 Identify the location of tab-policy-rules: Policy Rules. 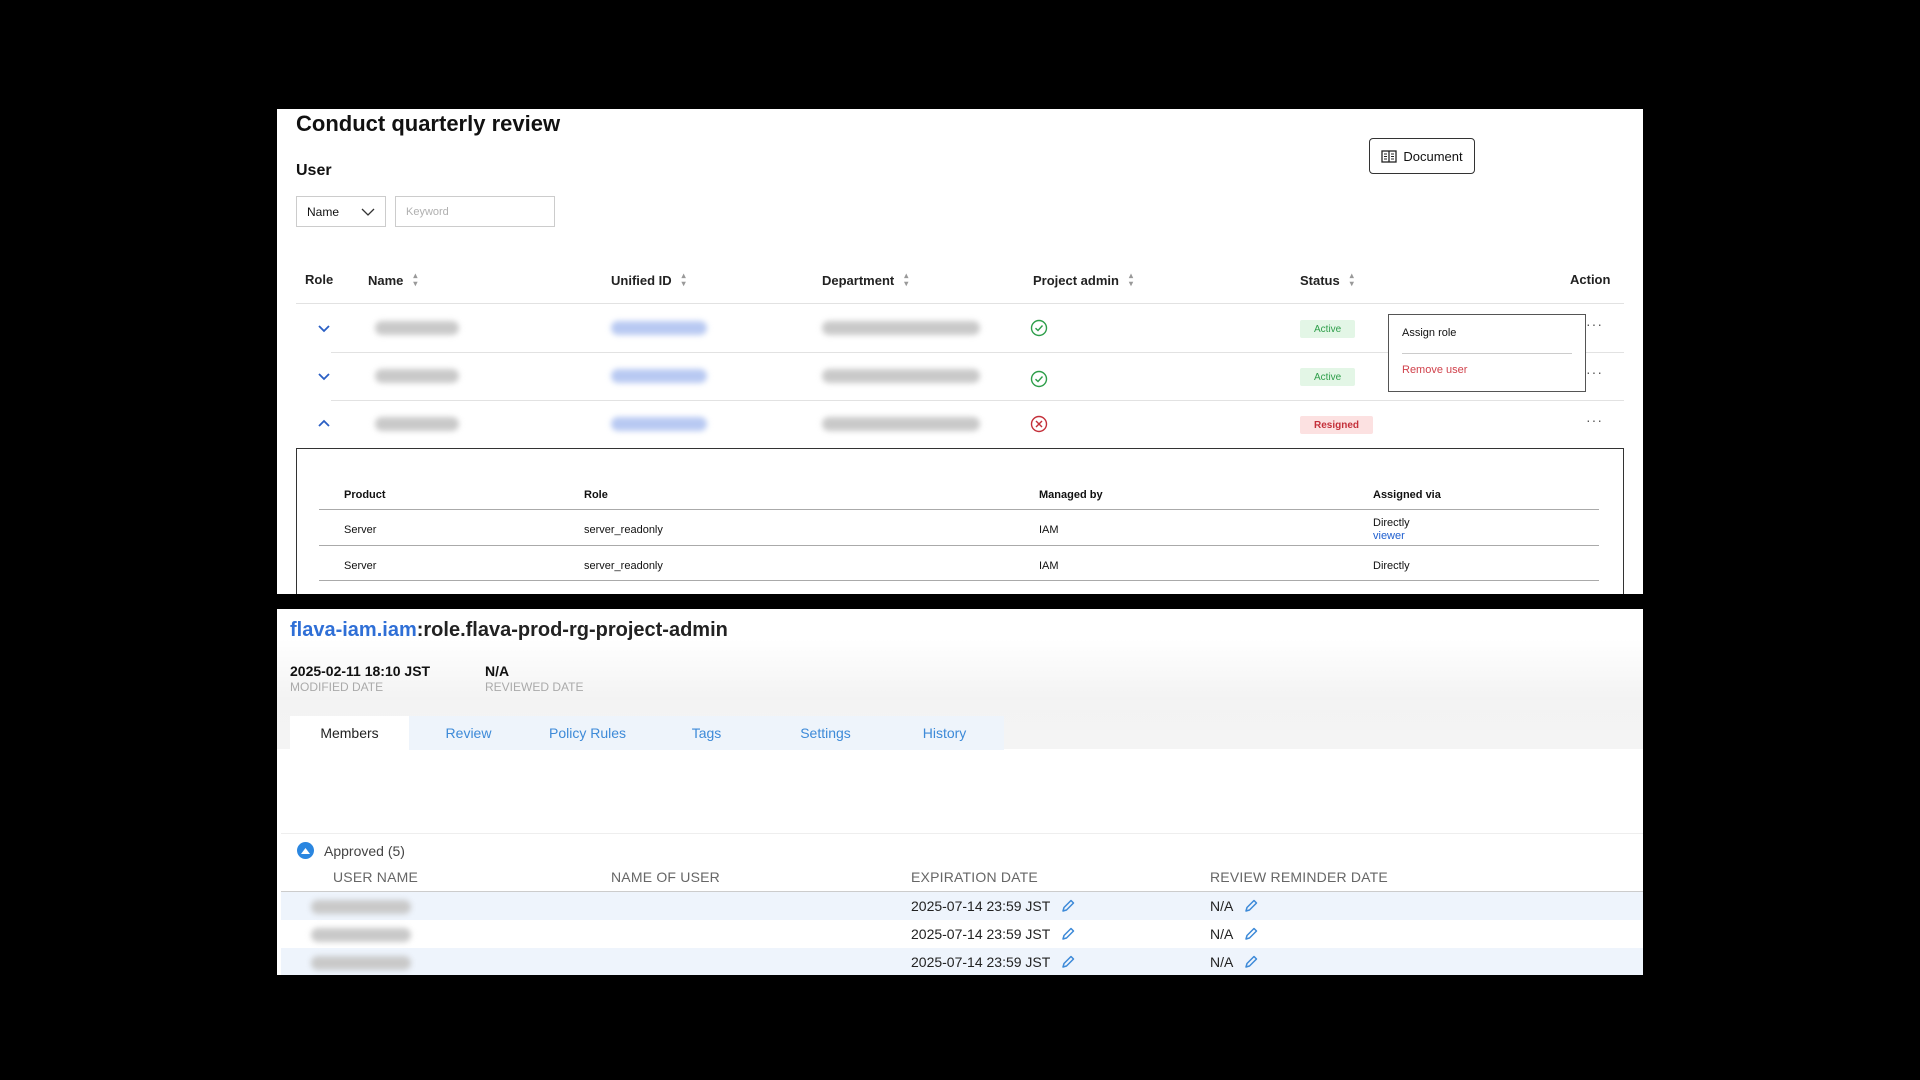
(587, 733).